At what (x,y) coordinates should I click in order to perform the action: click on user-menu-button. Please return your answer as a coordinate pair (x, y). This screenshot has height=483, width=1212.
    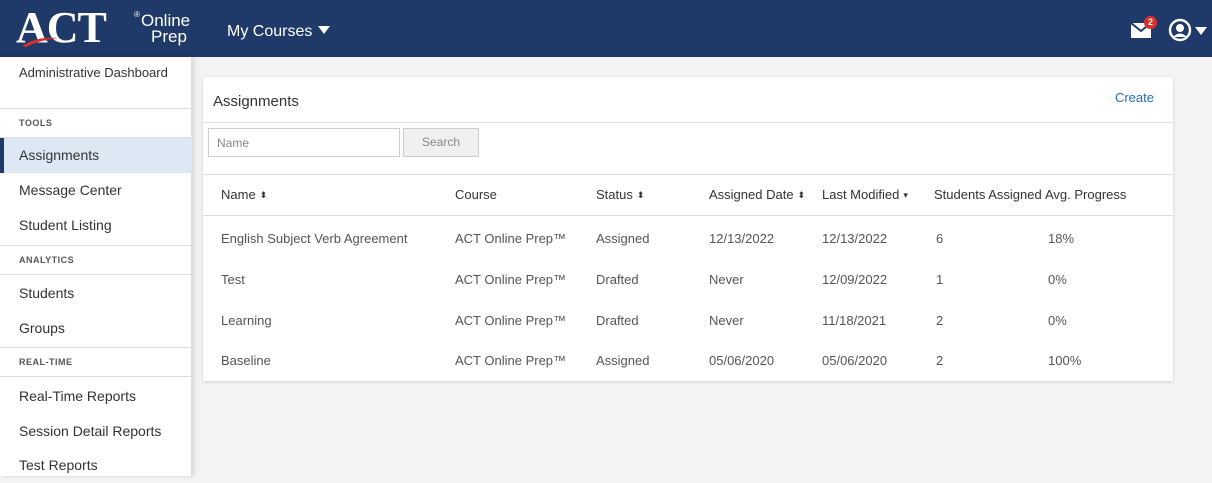
    Looking at the image, I should click on (1188, 30).